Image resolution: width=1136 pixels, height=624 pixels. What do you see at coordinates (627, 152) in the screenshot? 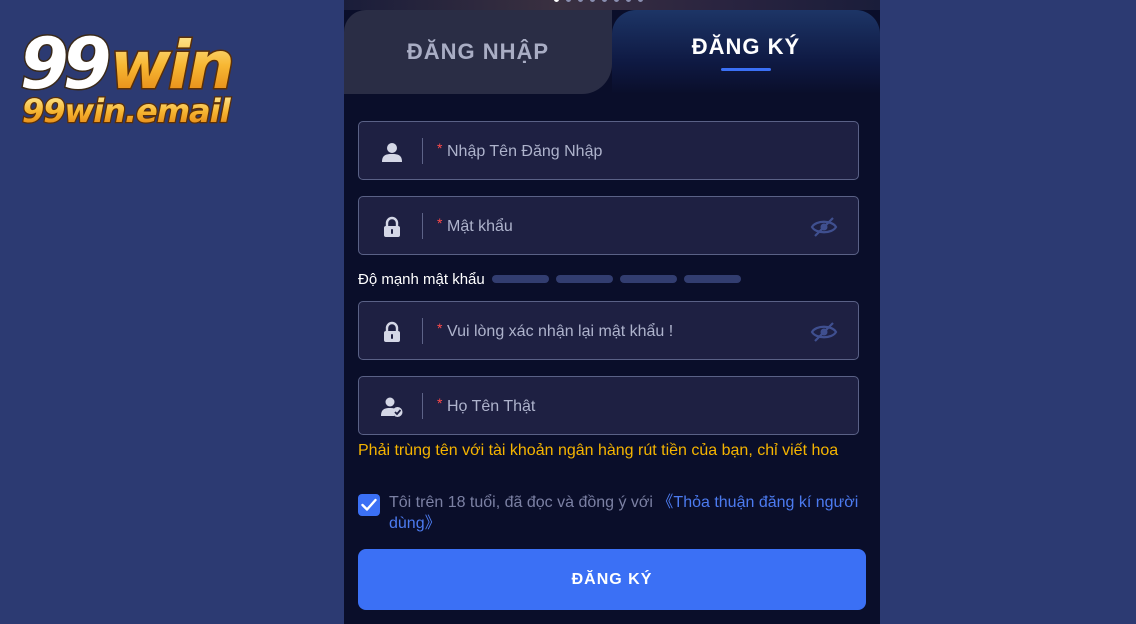
I see `username-input` at bounding box center [627, 152].